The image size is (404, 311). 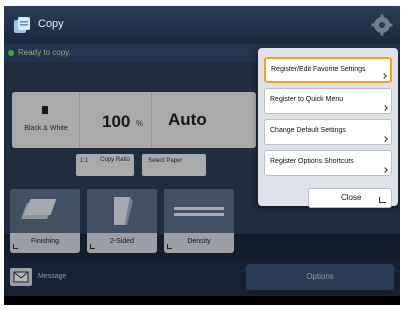 I want to click on register-to-quick-menu-item: Register to Quick Menu, so click(x=328, y=101).